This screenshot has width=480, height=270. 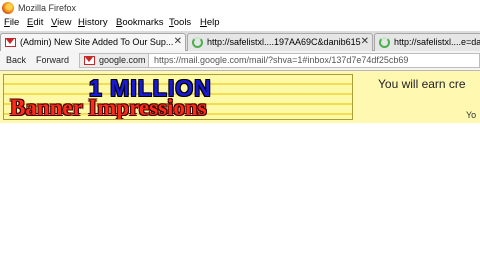 I want to click on tab-label: http://safelistxl....e=da, so click(x=437, y=42).